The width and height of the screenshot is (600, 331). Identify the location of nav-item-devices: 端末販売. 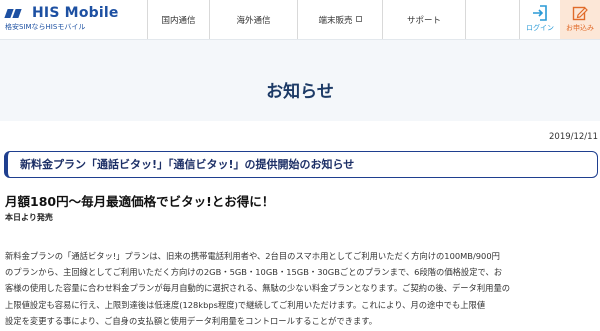
(339, 19).